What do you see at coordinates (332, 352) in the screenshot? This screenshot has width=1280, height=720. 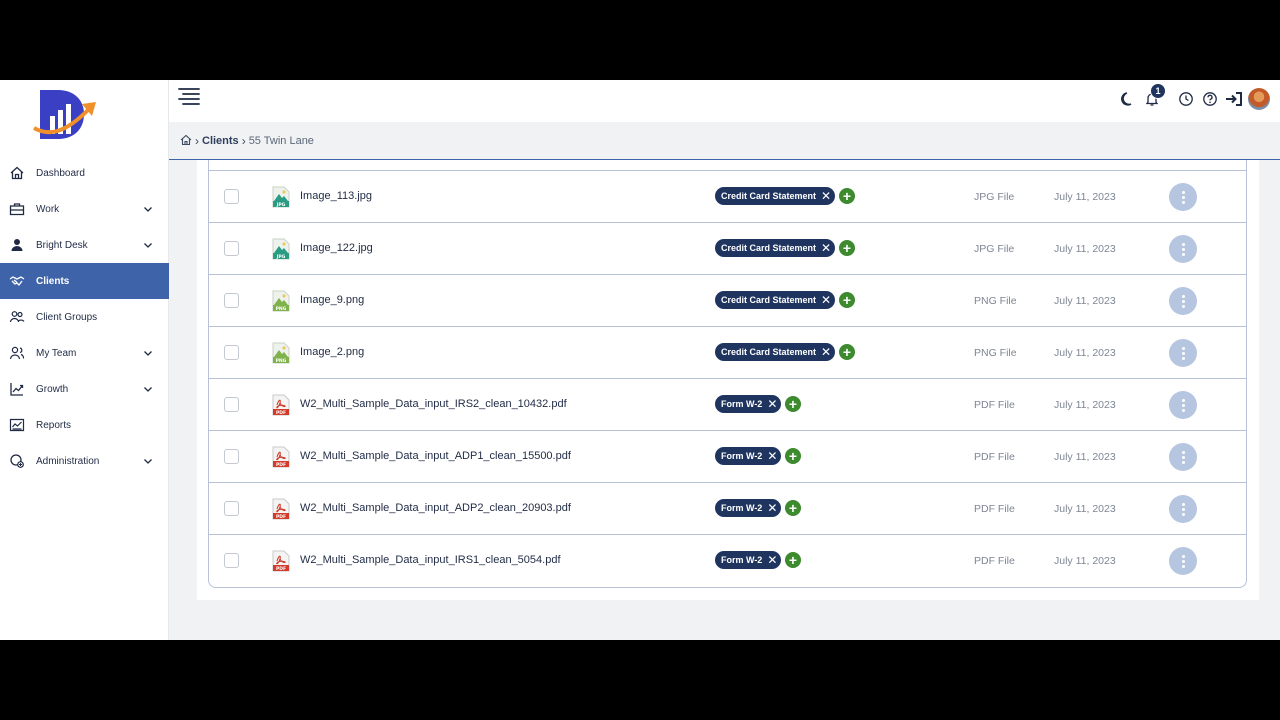 I see `file-name-link: Image_2.png` at bounding box center [332, 352].